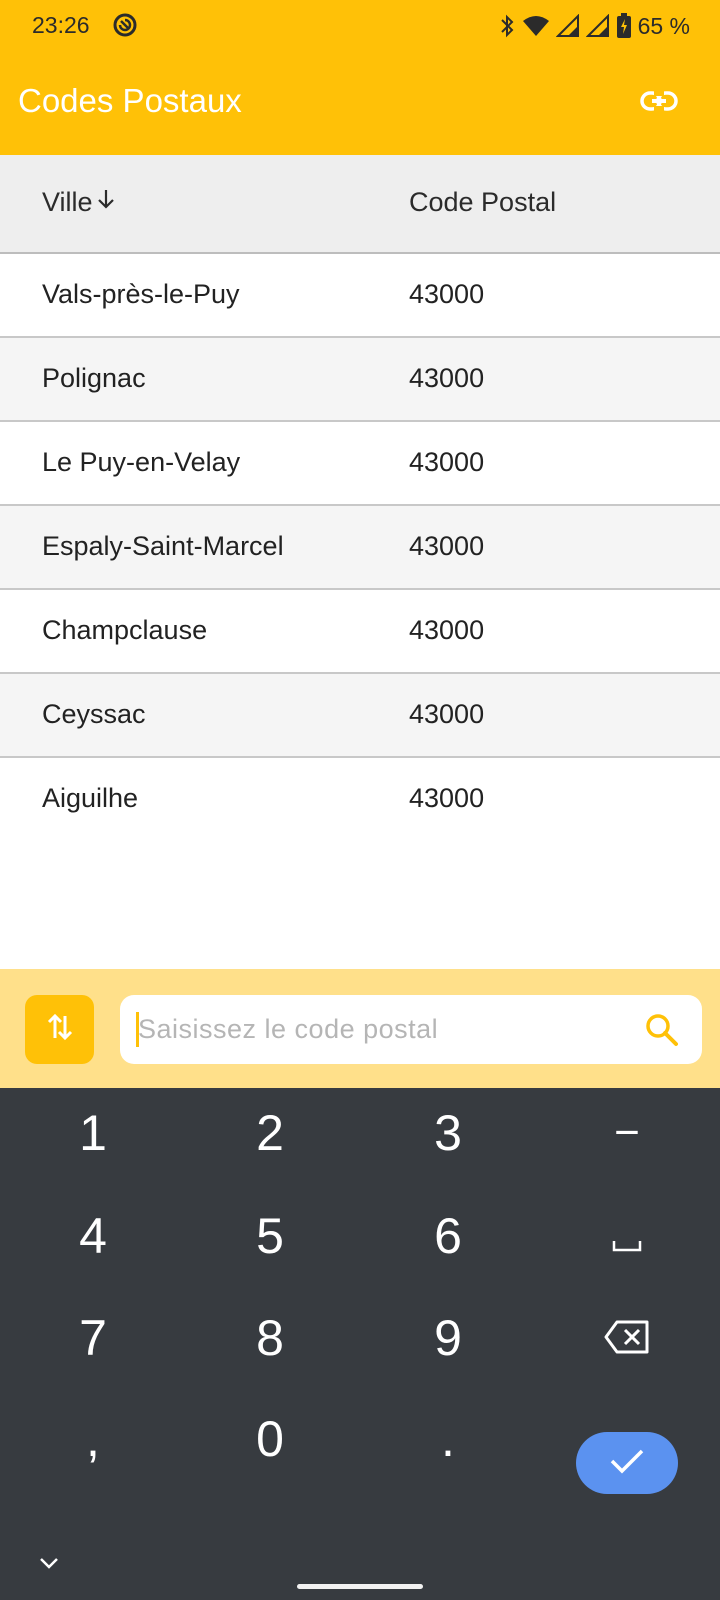  What do you see at coordinates (448, 1338) in the screenshot?
I see `key-9: 9` at bounding box center [448, 1338].